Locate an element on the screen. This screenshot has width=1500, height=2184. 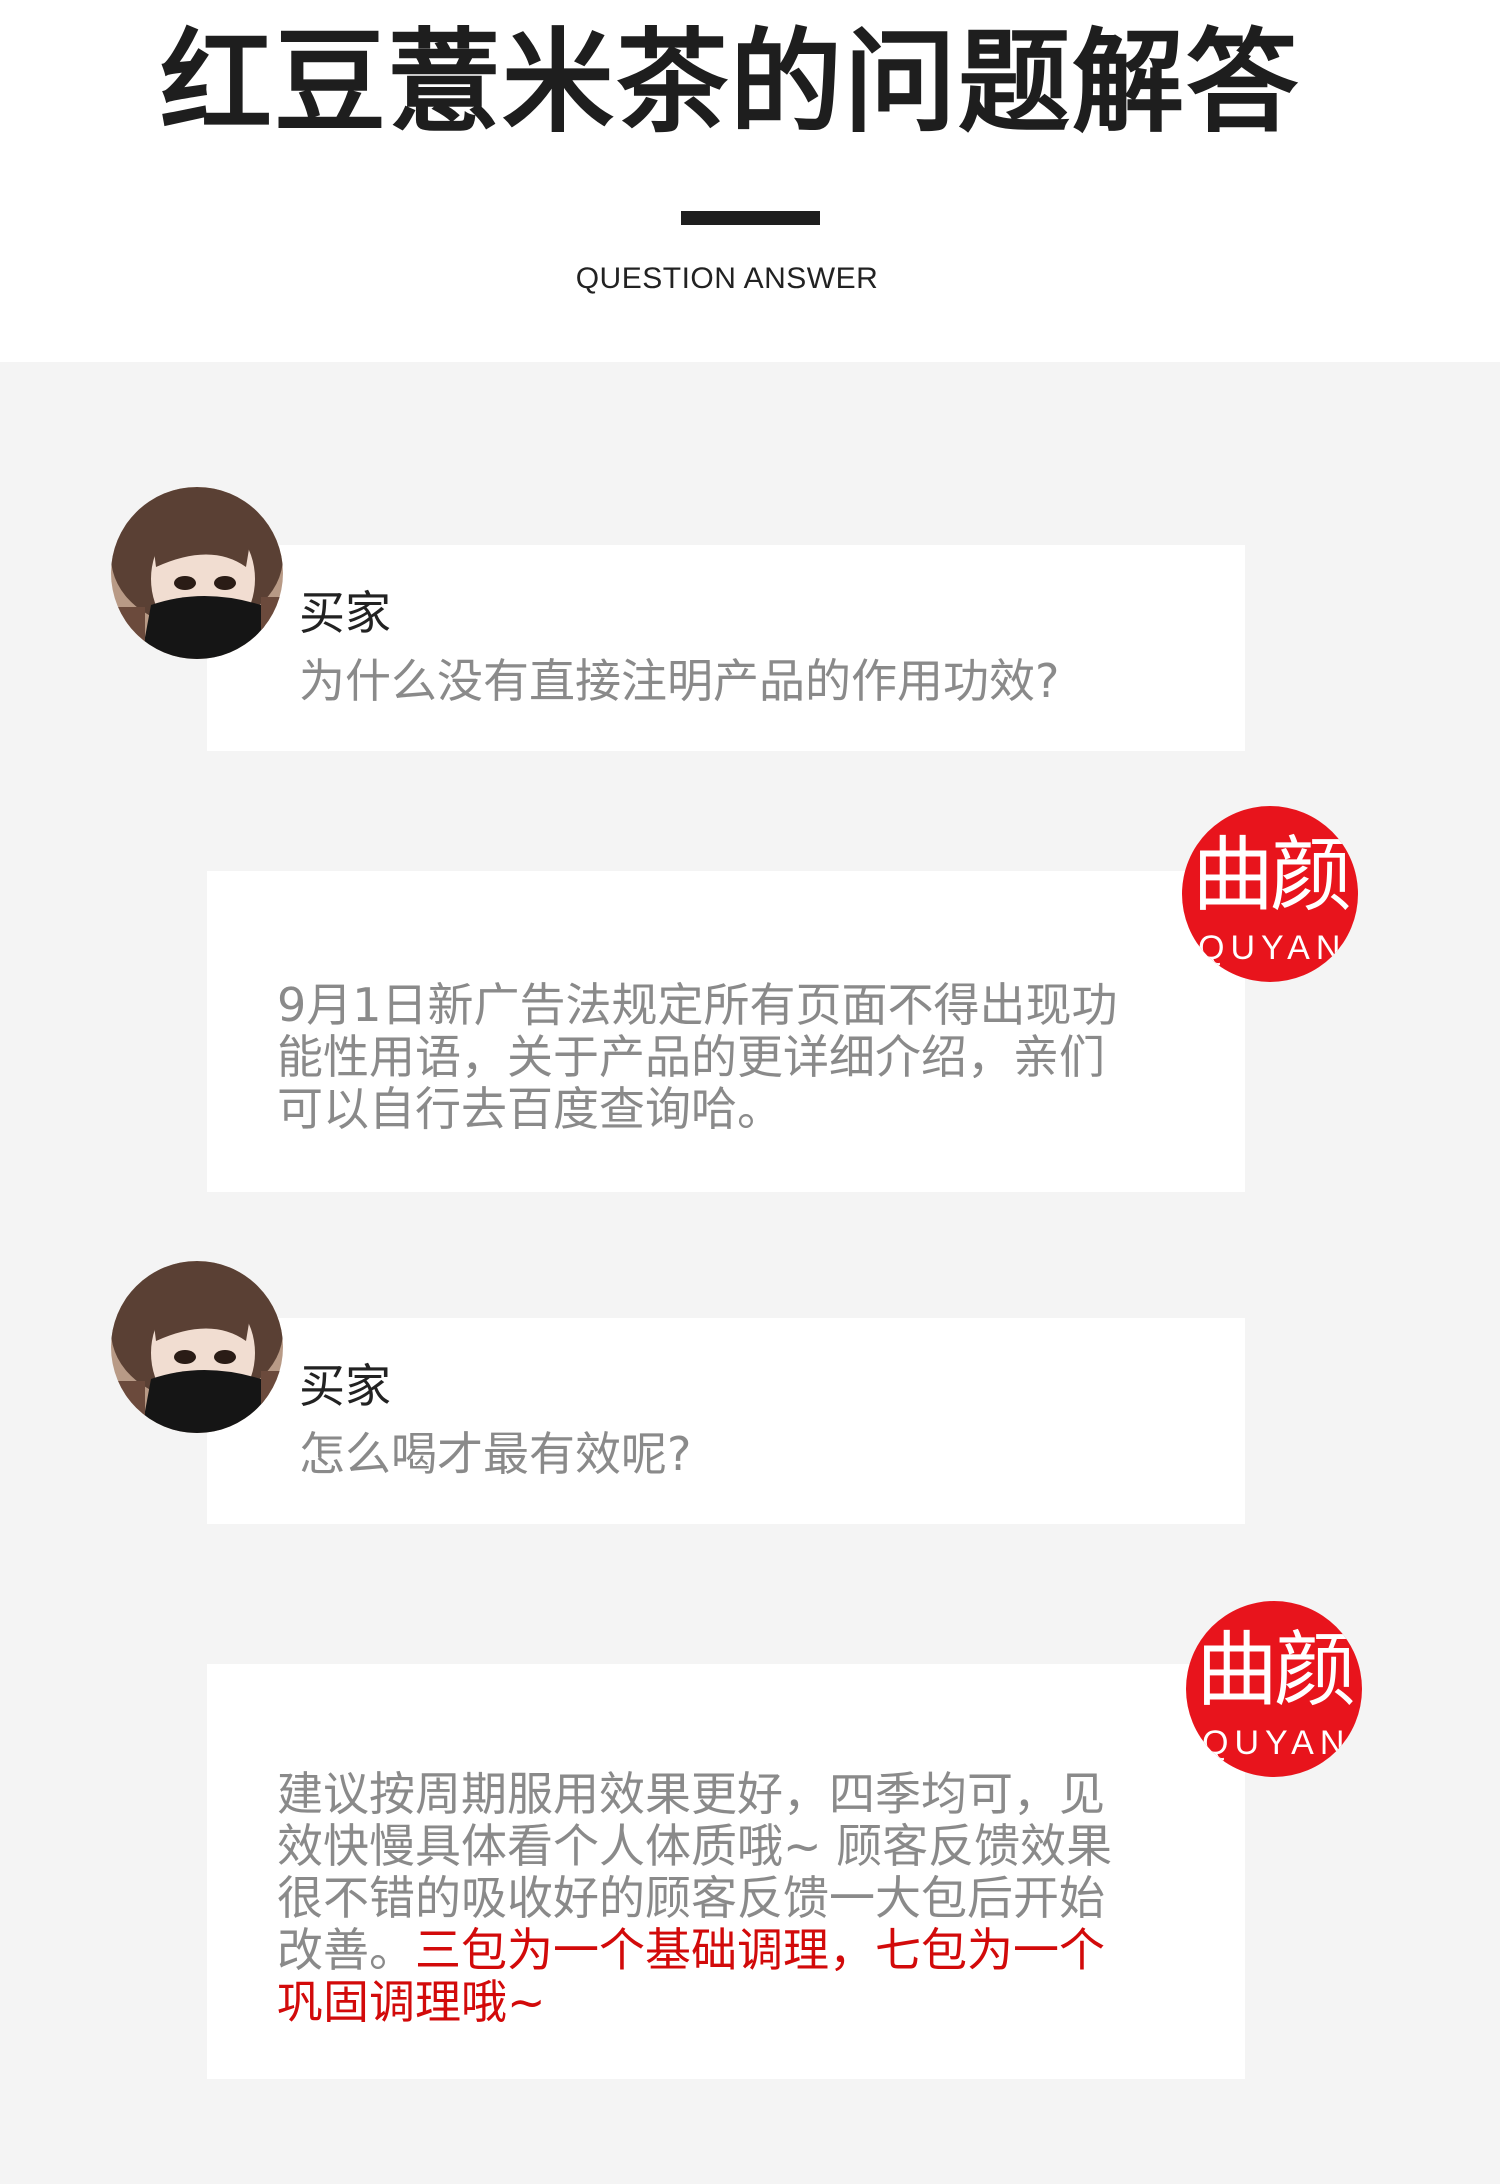
answer-highlight-text: 巩固调理哦~ is located at coordinates (411, 2002).